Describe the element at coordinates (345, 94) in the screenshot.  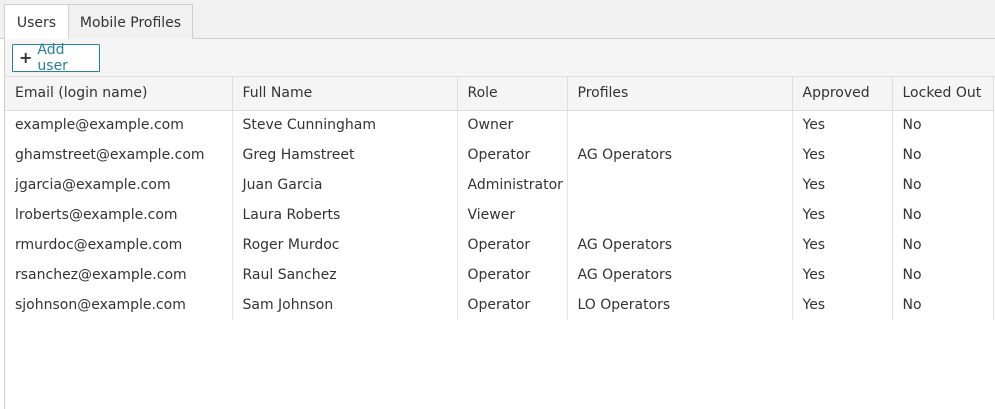
I see `column-header-full-name: Full Name` at that location.